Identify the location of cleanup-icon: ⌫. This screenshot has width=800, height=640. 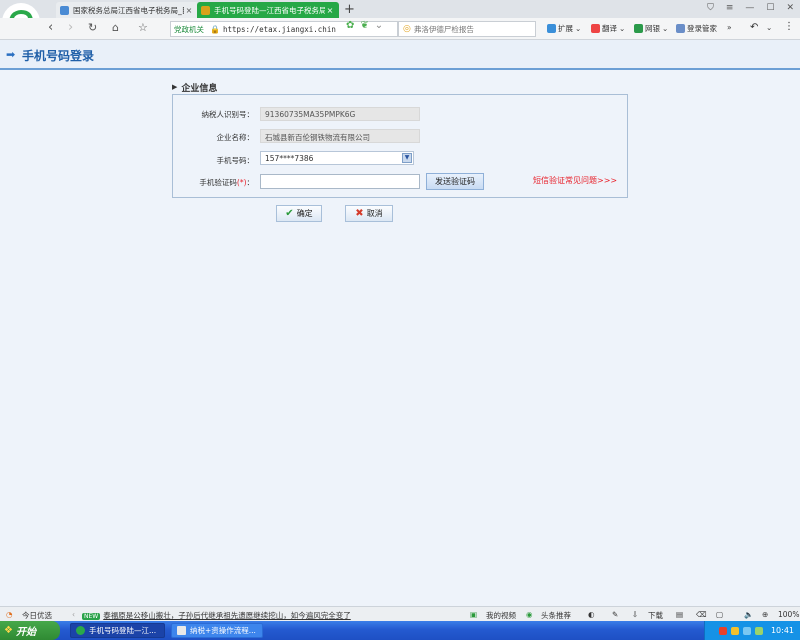
(701, 614).